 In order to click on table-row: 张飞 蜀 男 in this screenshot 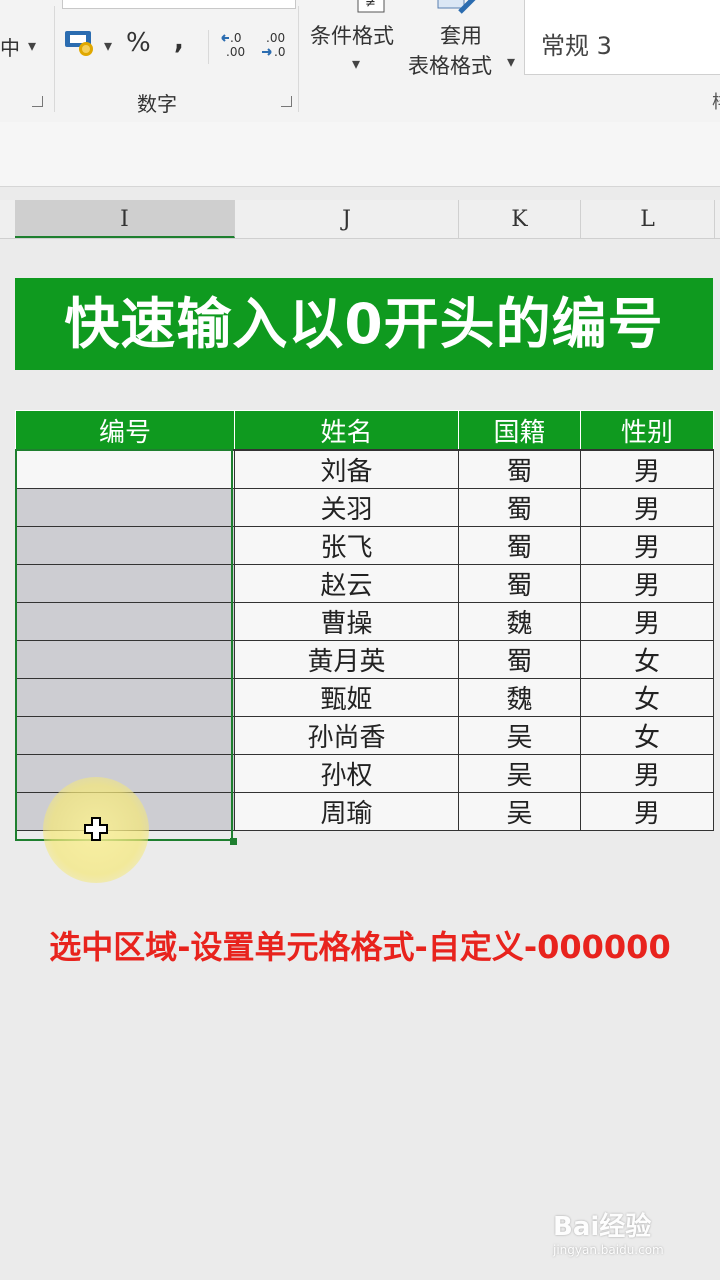, I will do `click(364, 545)`.